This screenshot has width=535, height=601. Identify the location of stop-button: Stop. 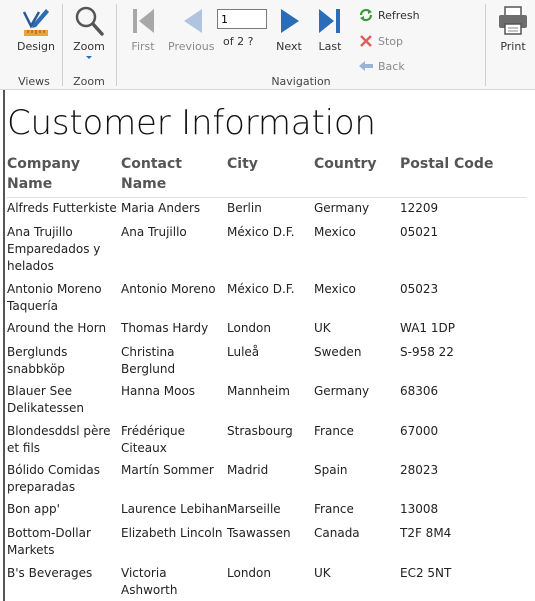
(380, 41).